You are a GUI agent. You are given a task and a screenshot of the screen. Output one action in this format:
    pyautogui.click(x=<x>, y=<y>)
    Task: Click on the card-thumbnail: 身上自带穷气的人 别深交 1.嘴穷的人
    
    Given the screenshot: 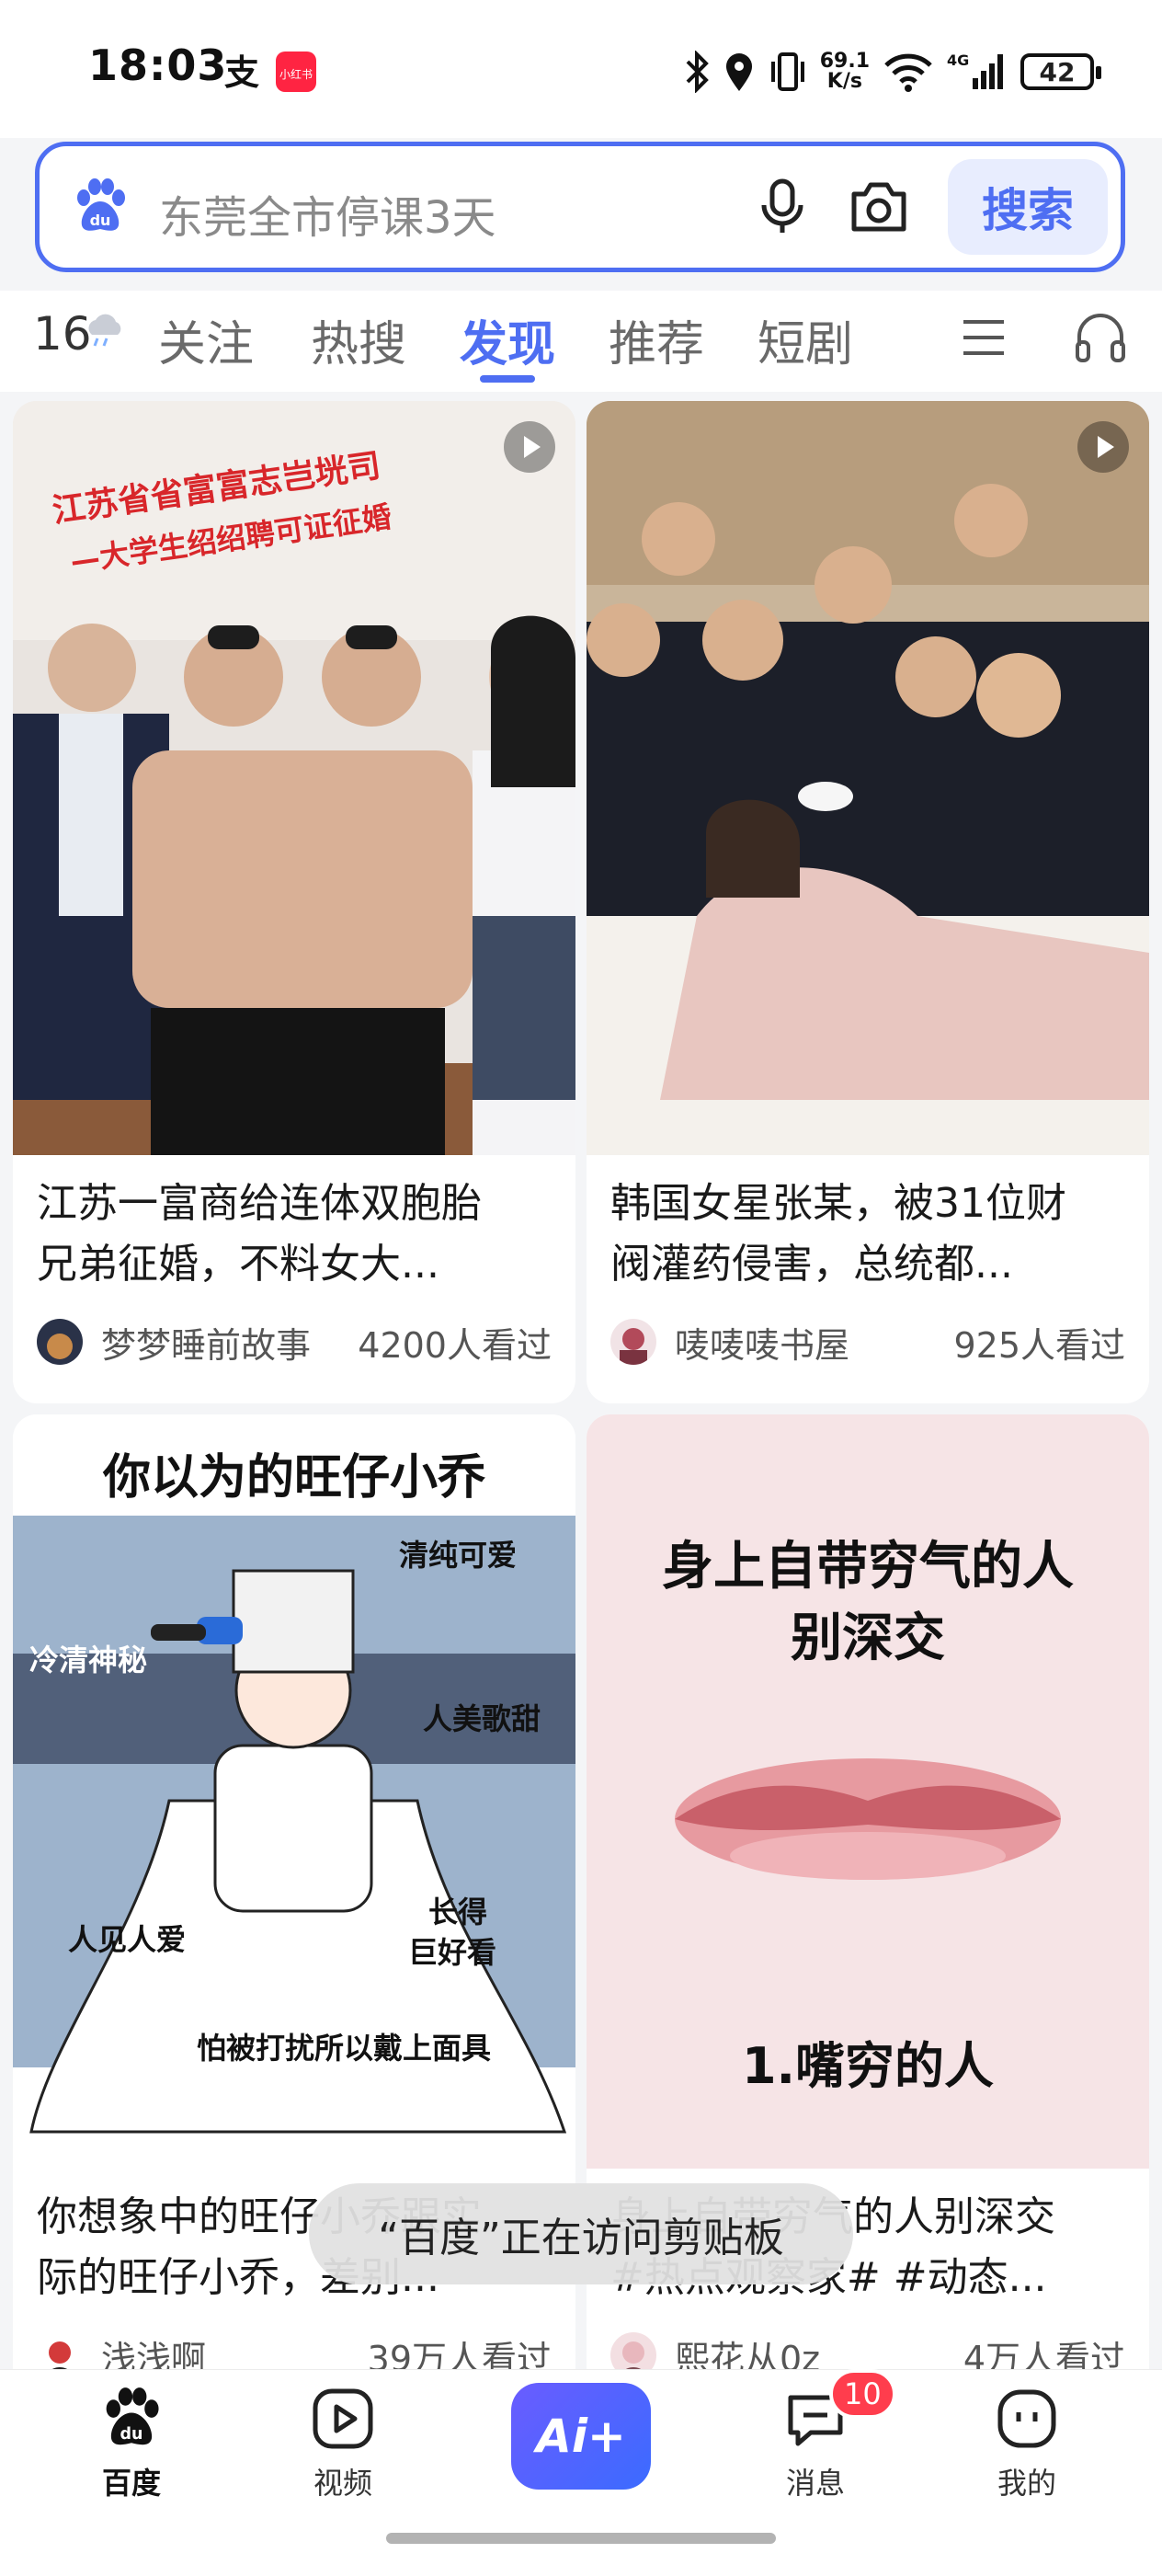 What is the action you would take?
    pyautogui.click(x=868, y=1791)
    